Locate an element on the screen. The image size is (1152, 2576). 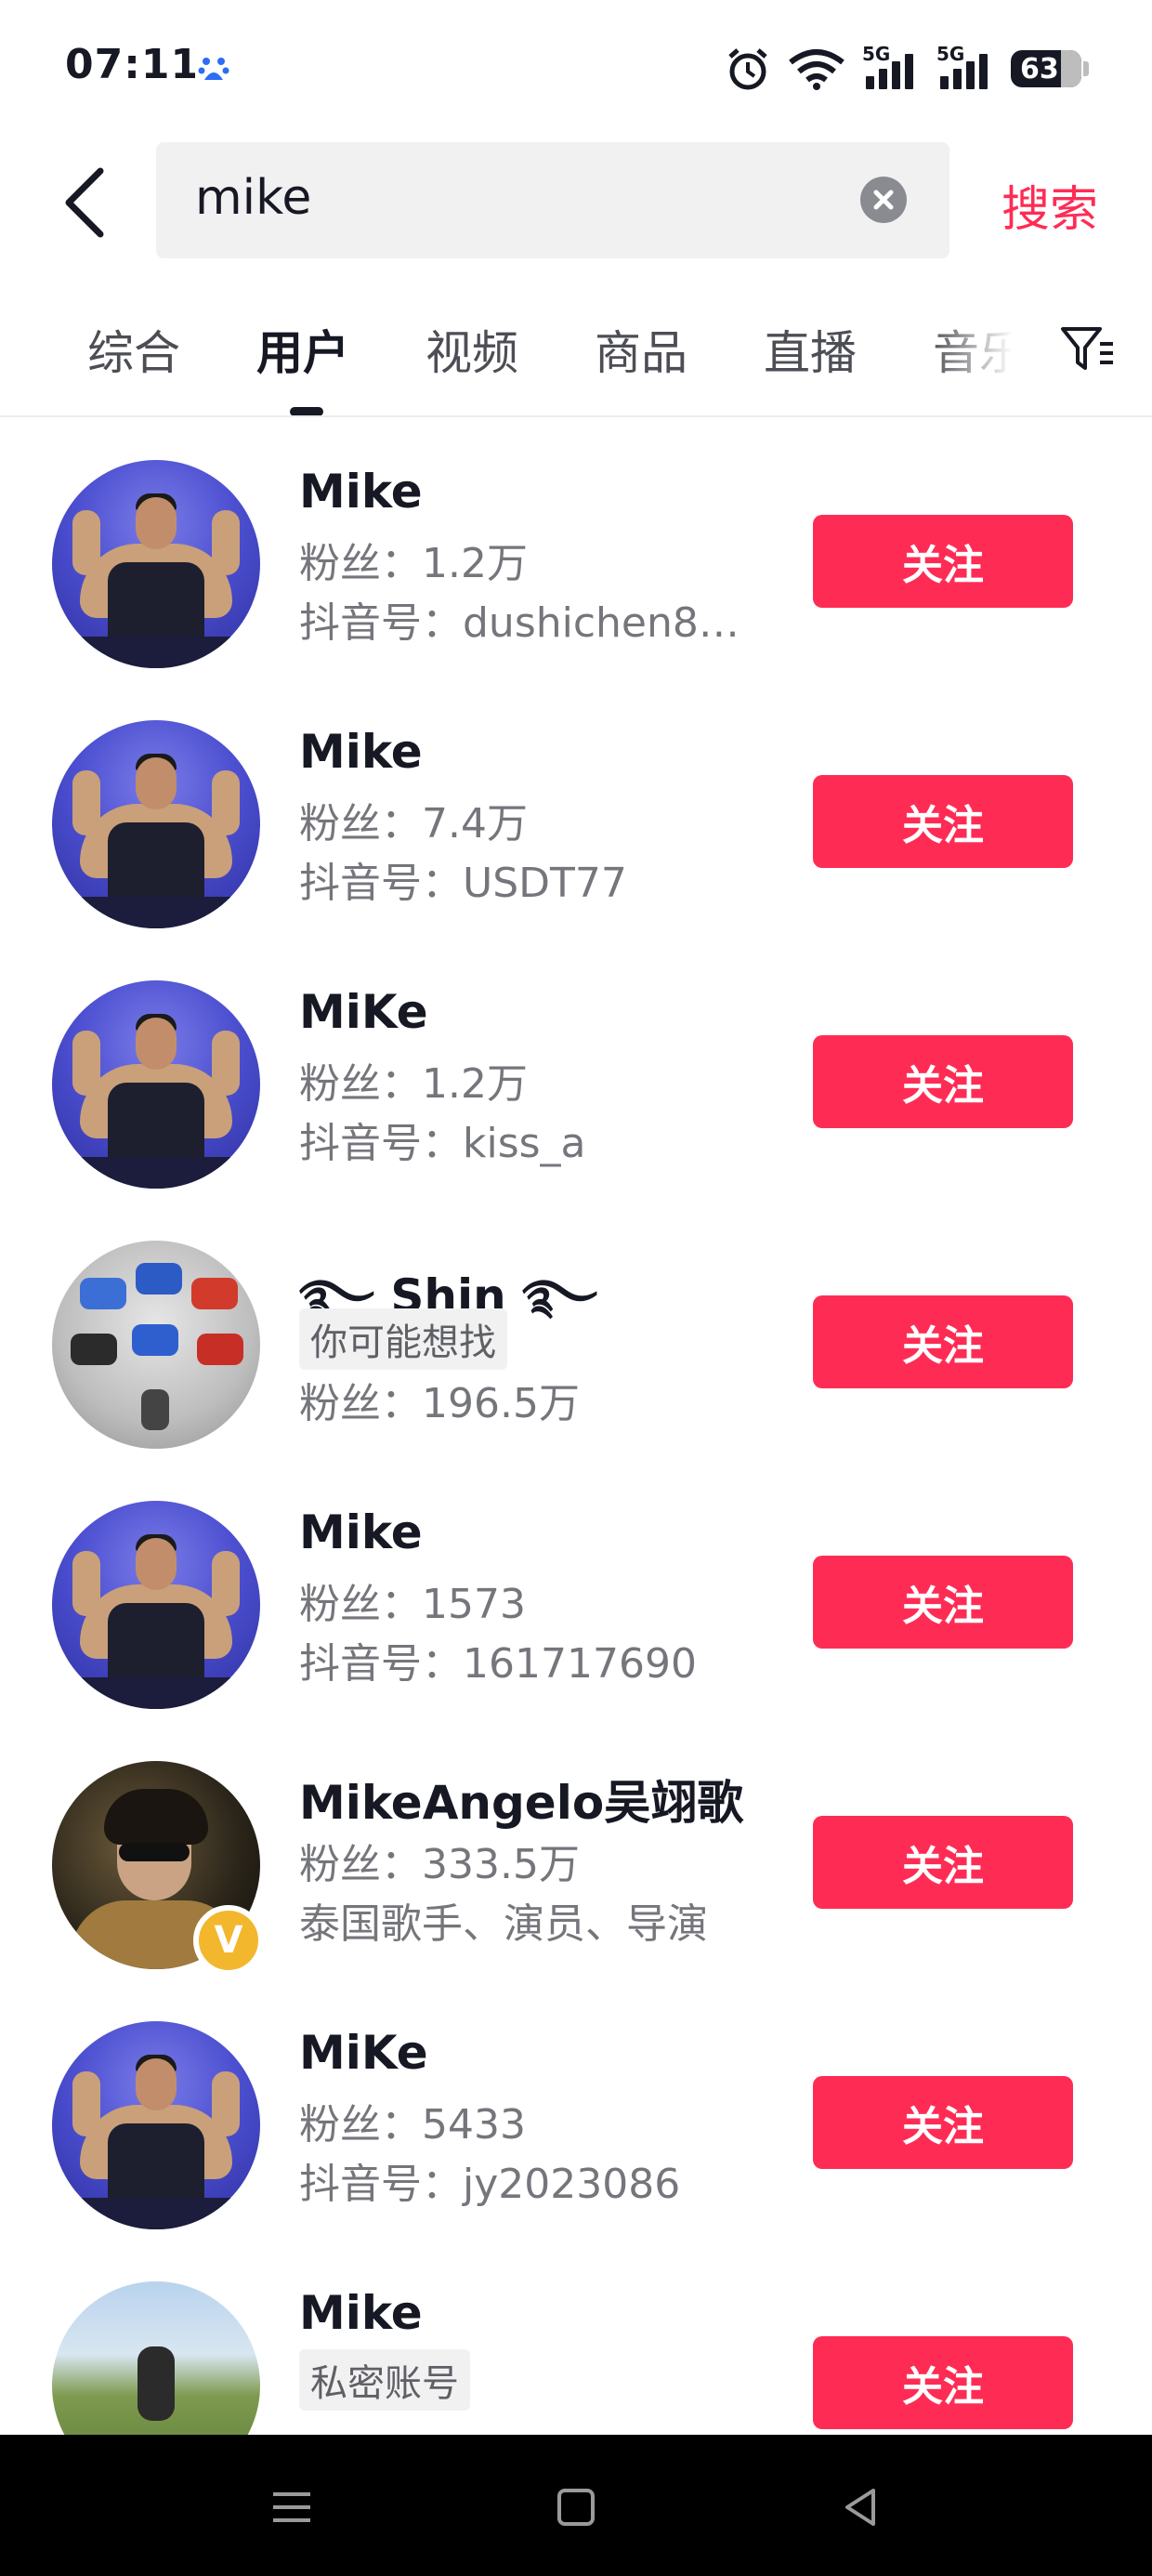
menu-icon is located at coordinates (292, 2507).